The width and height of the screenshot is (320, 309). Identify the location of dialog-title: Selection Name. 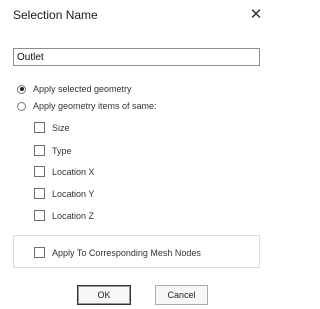
(55, 15).